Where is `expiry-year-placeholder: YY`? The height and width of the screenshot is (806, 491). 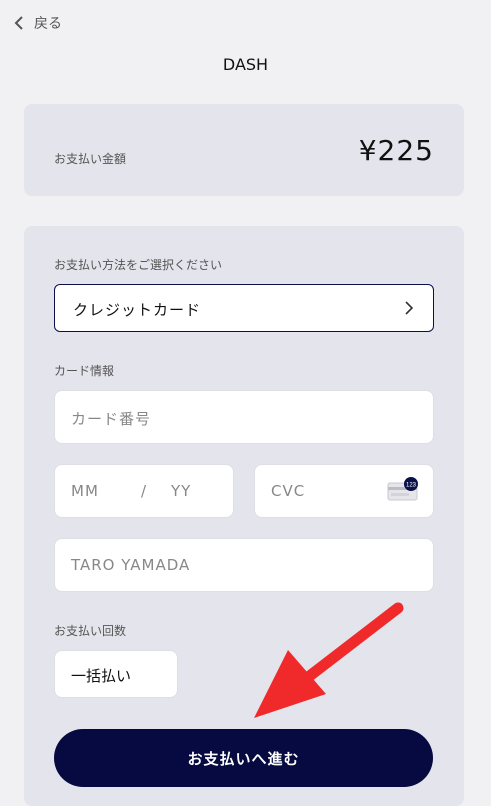
expiry-year-placeholder: YY is located at coordinates (181, 491).